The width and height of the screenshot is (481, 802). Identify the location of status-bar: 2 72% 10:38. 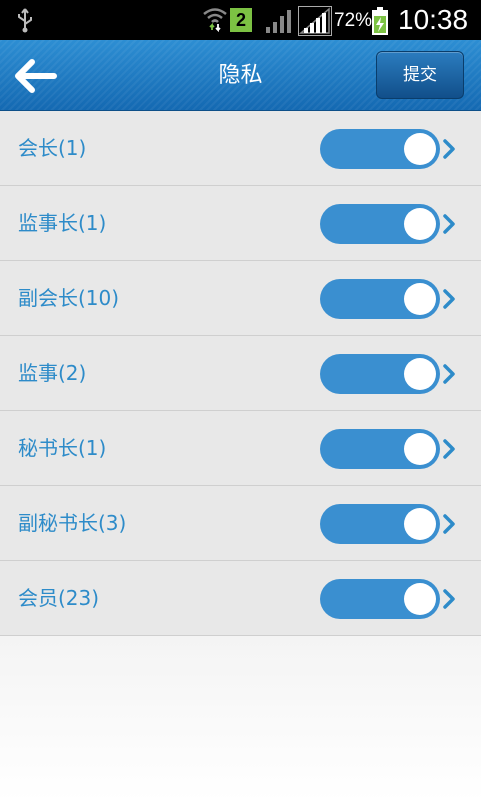
(240, 20).